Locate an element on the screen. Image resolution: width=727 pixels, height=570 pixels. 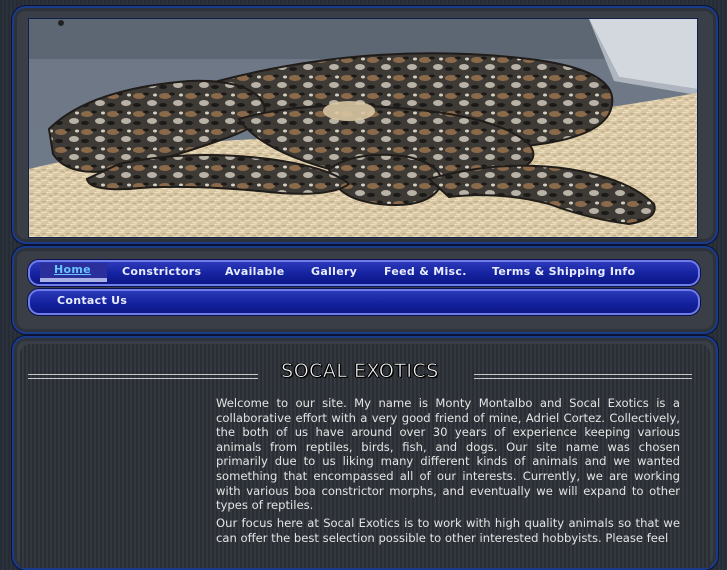
nav-bar-secondary: Contact Us is located at coordinates (364, 302).